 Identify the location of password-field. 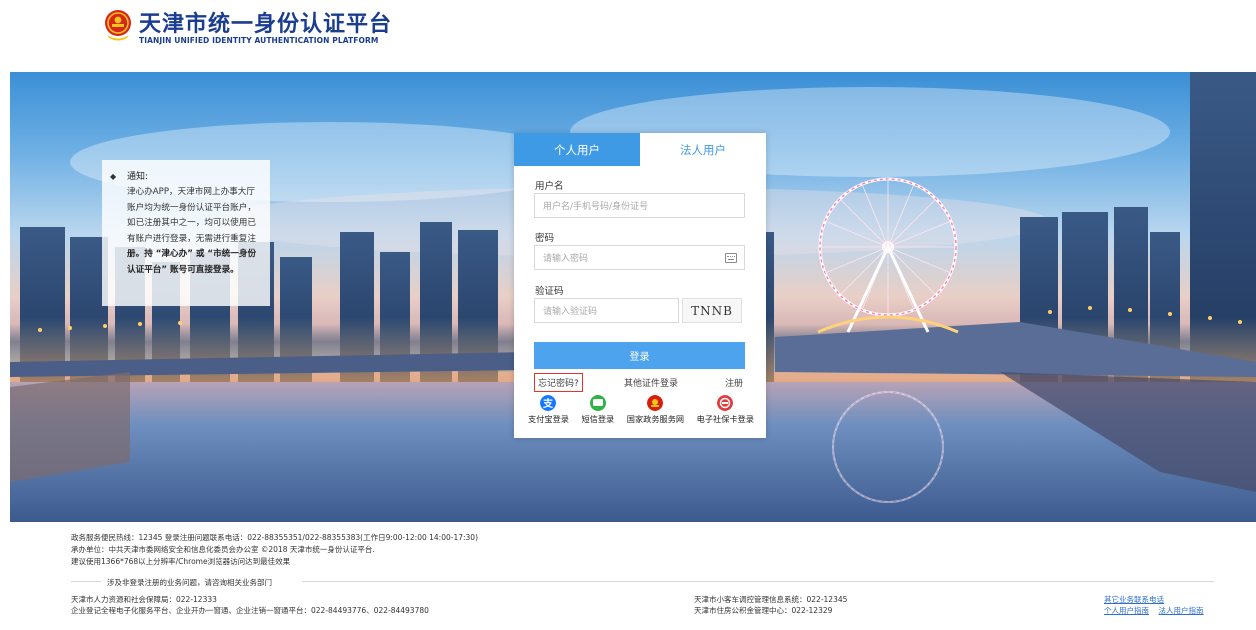
(639, 258).